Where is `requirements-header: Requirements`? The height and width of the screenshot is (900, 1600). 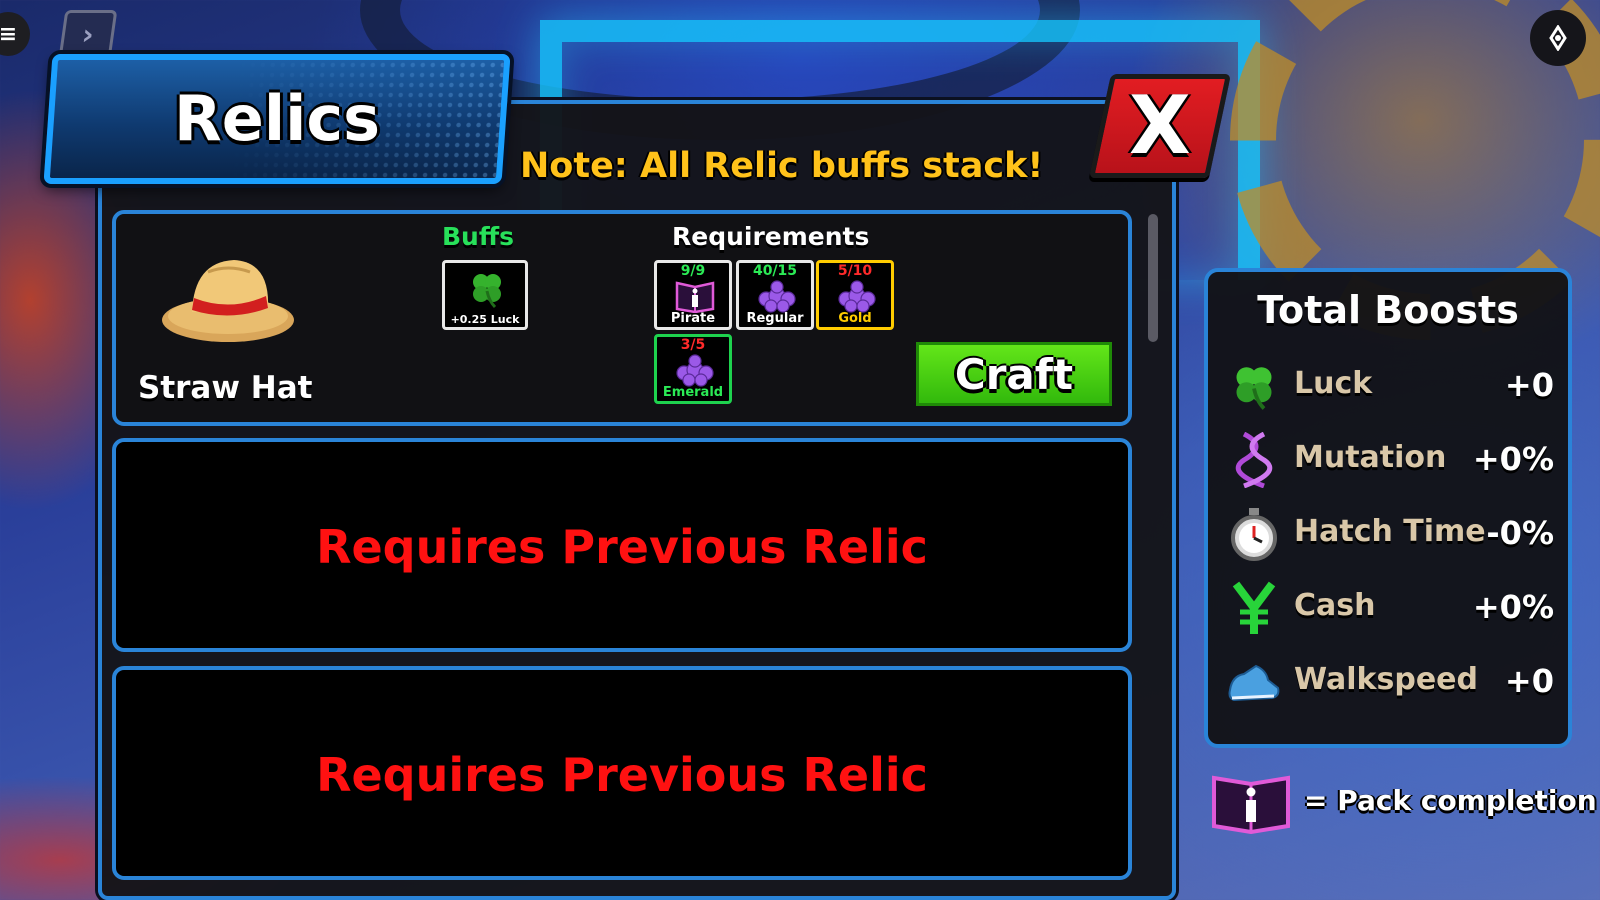 requirements-header: Requirements is located at coordinates (771, 236).